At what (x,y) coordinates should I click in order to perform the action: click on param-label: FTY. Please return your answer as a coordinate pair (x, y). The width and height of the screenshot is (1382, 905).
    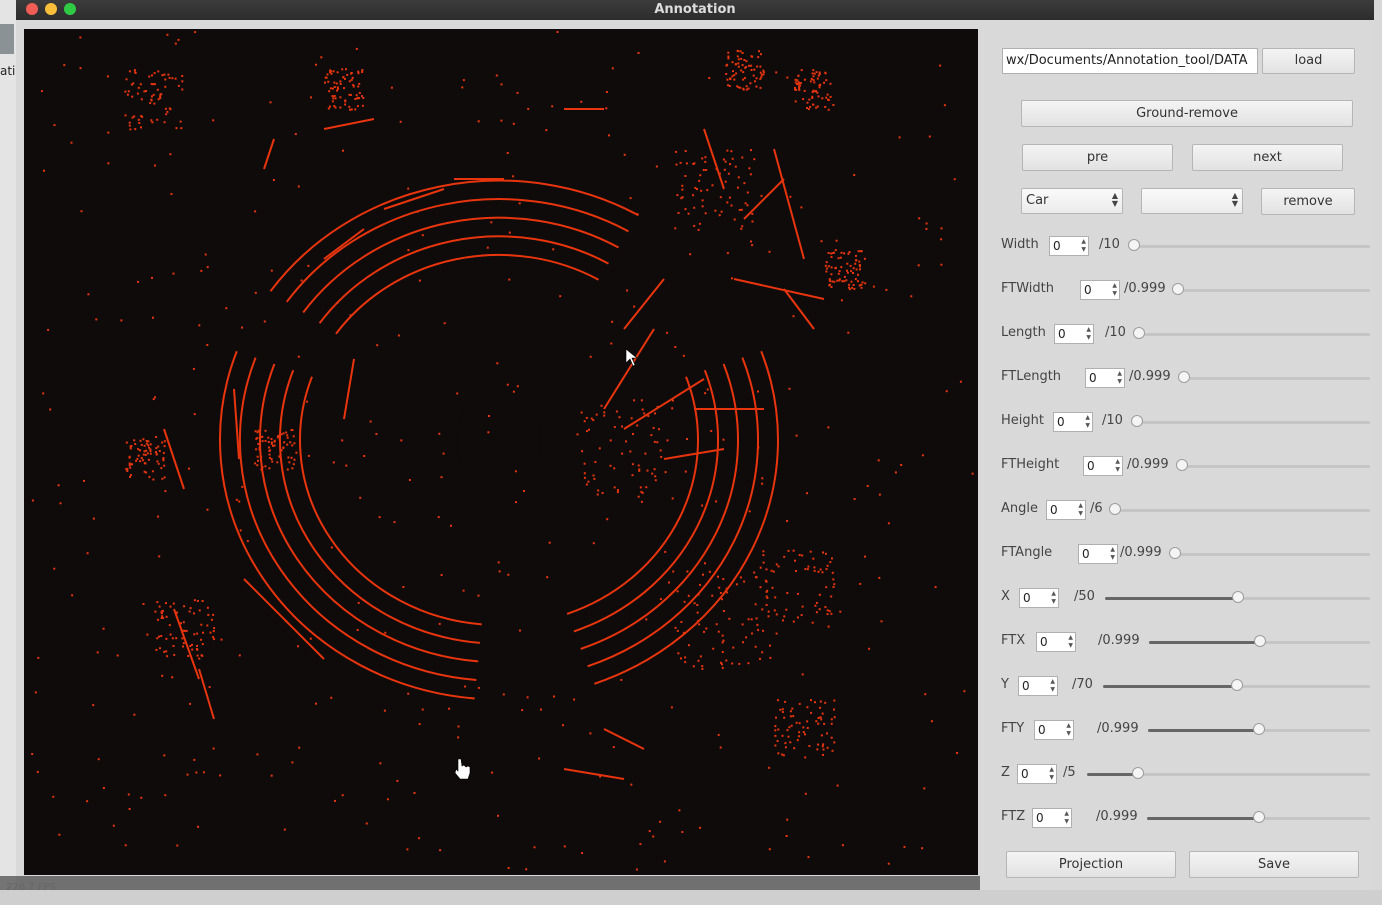
    Looking at the image, I should click on (1013, 728).